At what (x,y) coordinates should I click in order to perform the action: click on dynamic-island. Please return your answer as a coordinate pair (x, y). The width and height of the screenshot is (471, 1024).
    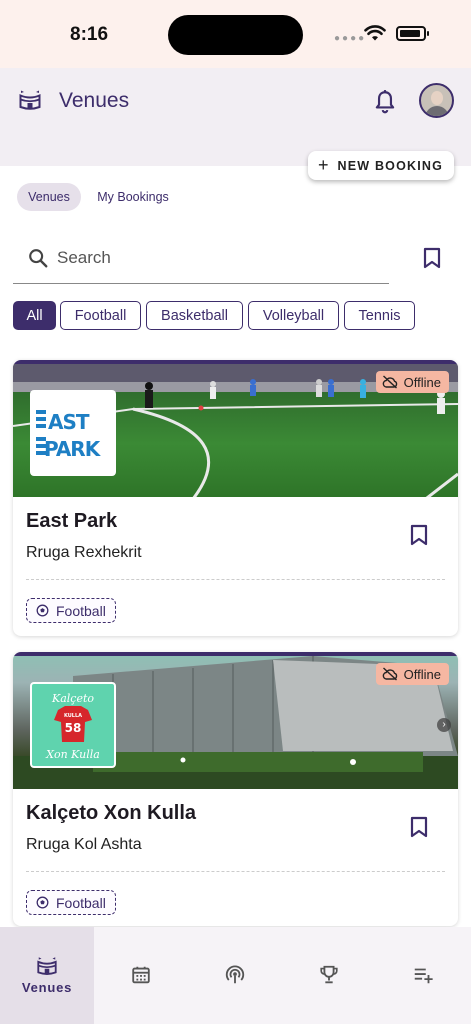
    Looking at the image, I should click on (235, 35).